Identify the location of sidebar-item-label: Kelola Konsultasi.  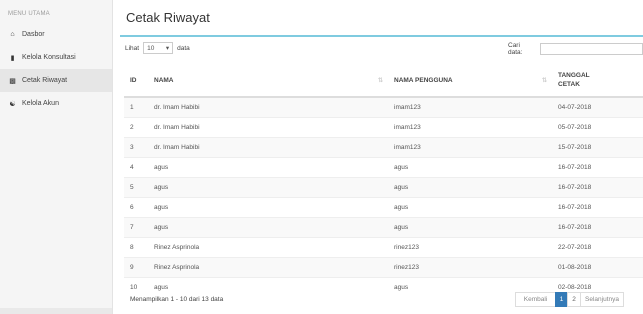
(49, 57).